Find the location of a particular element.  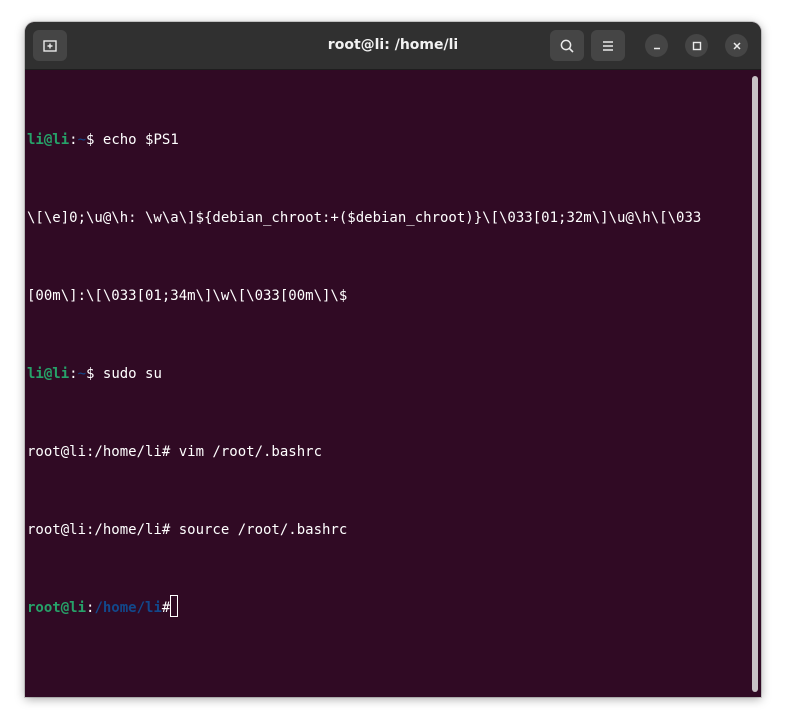

prompt-path: /home/li is located at coordinates (128, 608).